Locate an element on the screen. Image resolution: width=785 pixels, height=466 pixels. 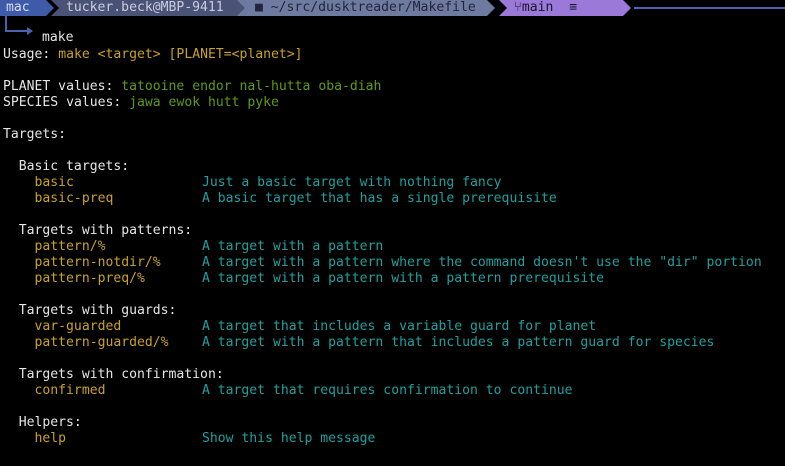
host-segment: tucker.beck@MBP-9411 is located at coordinates (148, 8).